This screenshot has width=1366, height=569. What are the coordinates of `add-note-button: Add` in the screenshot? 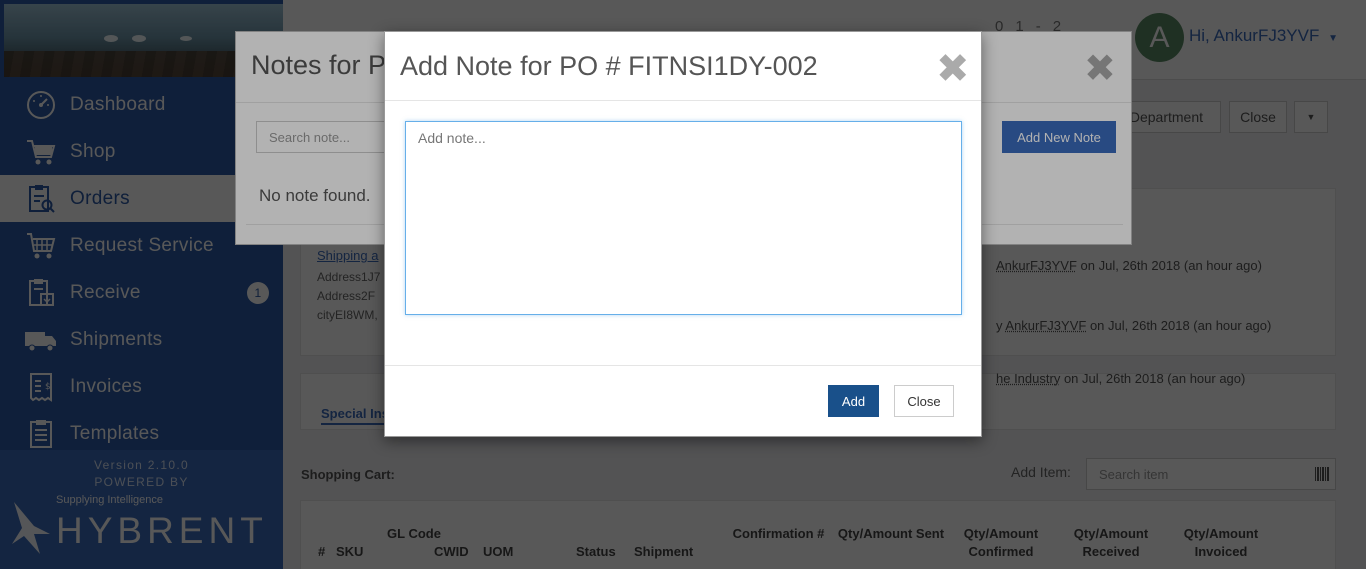 It's located at (853, 401).